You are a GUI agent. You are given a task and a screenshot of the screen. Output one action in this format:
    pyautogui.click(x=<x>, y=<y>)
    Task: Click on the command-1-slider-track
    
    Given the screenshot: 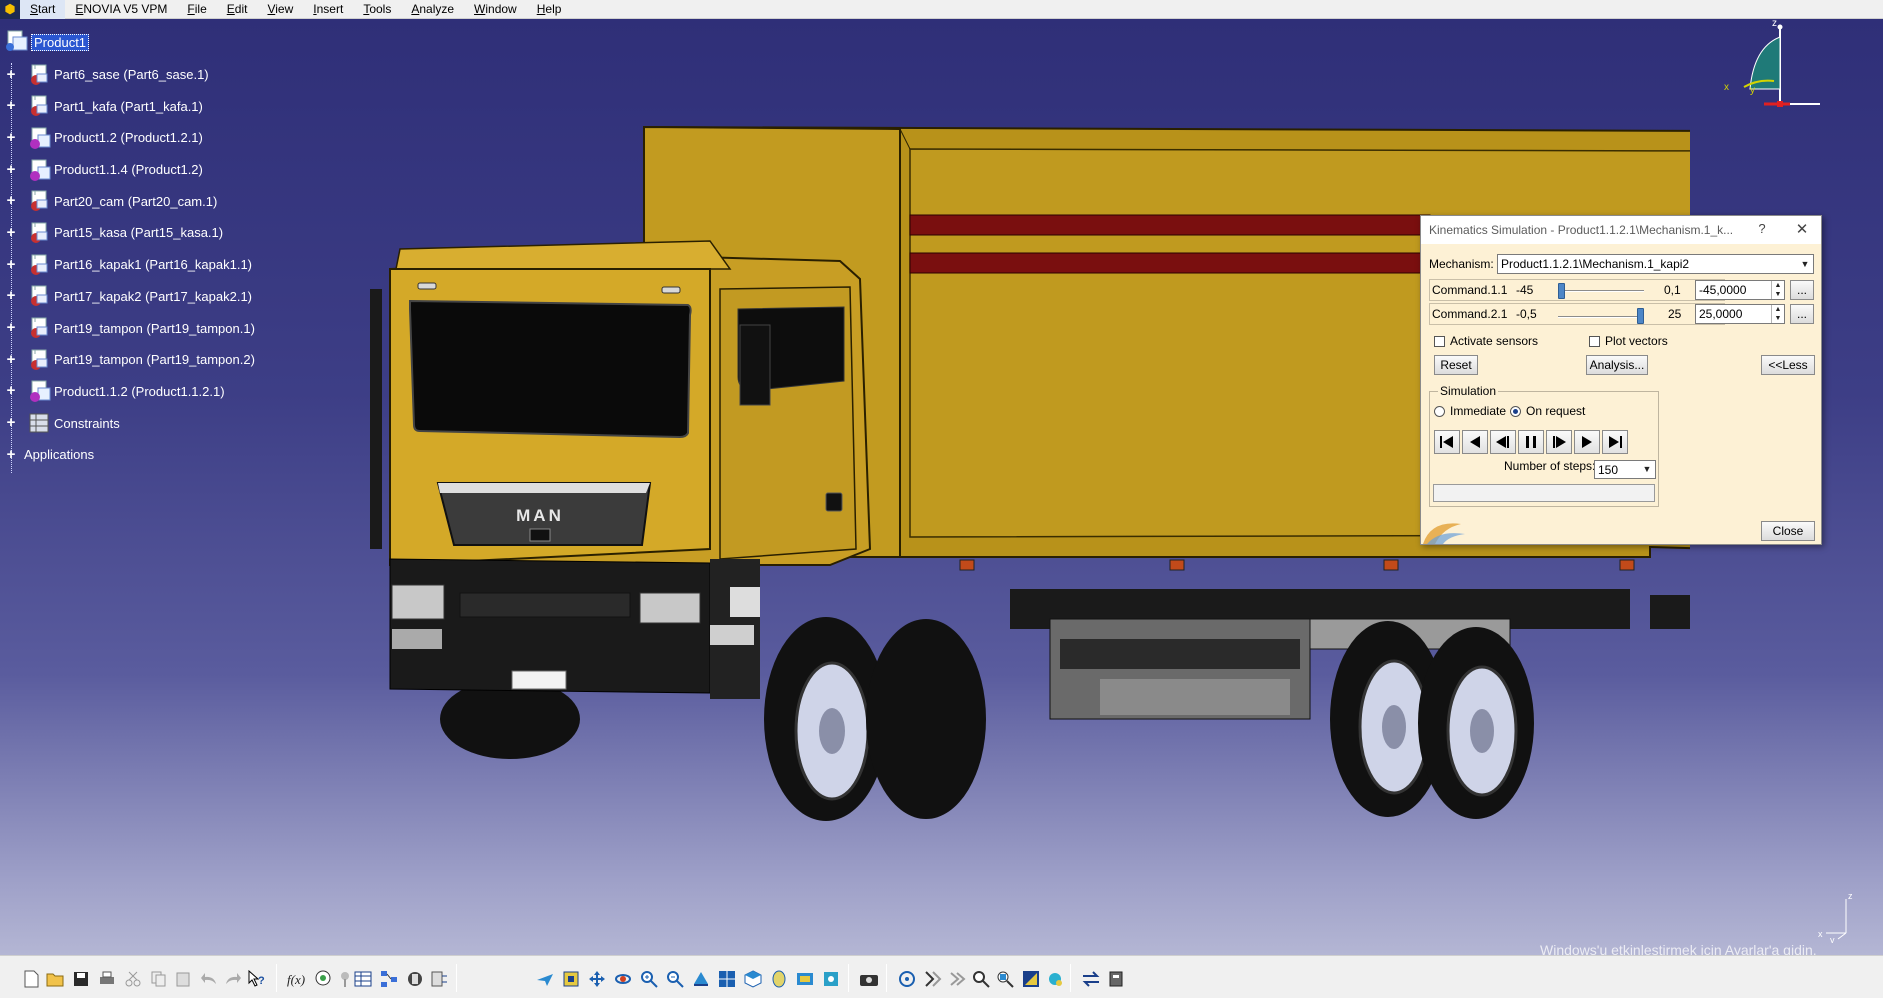 What is the action you would take?
    pyautogui.click(x=1601, y=291)
    